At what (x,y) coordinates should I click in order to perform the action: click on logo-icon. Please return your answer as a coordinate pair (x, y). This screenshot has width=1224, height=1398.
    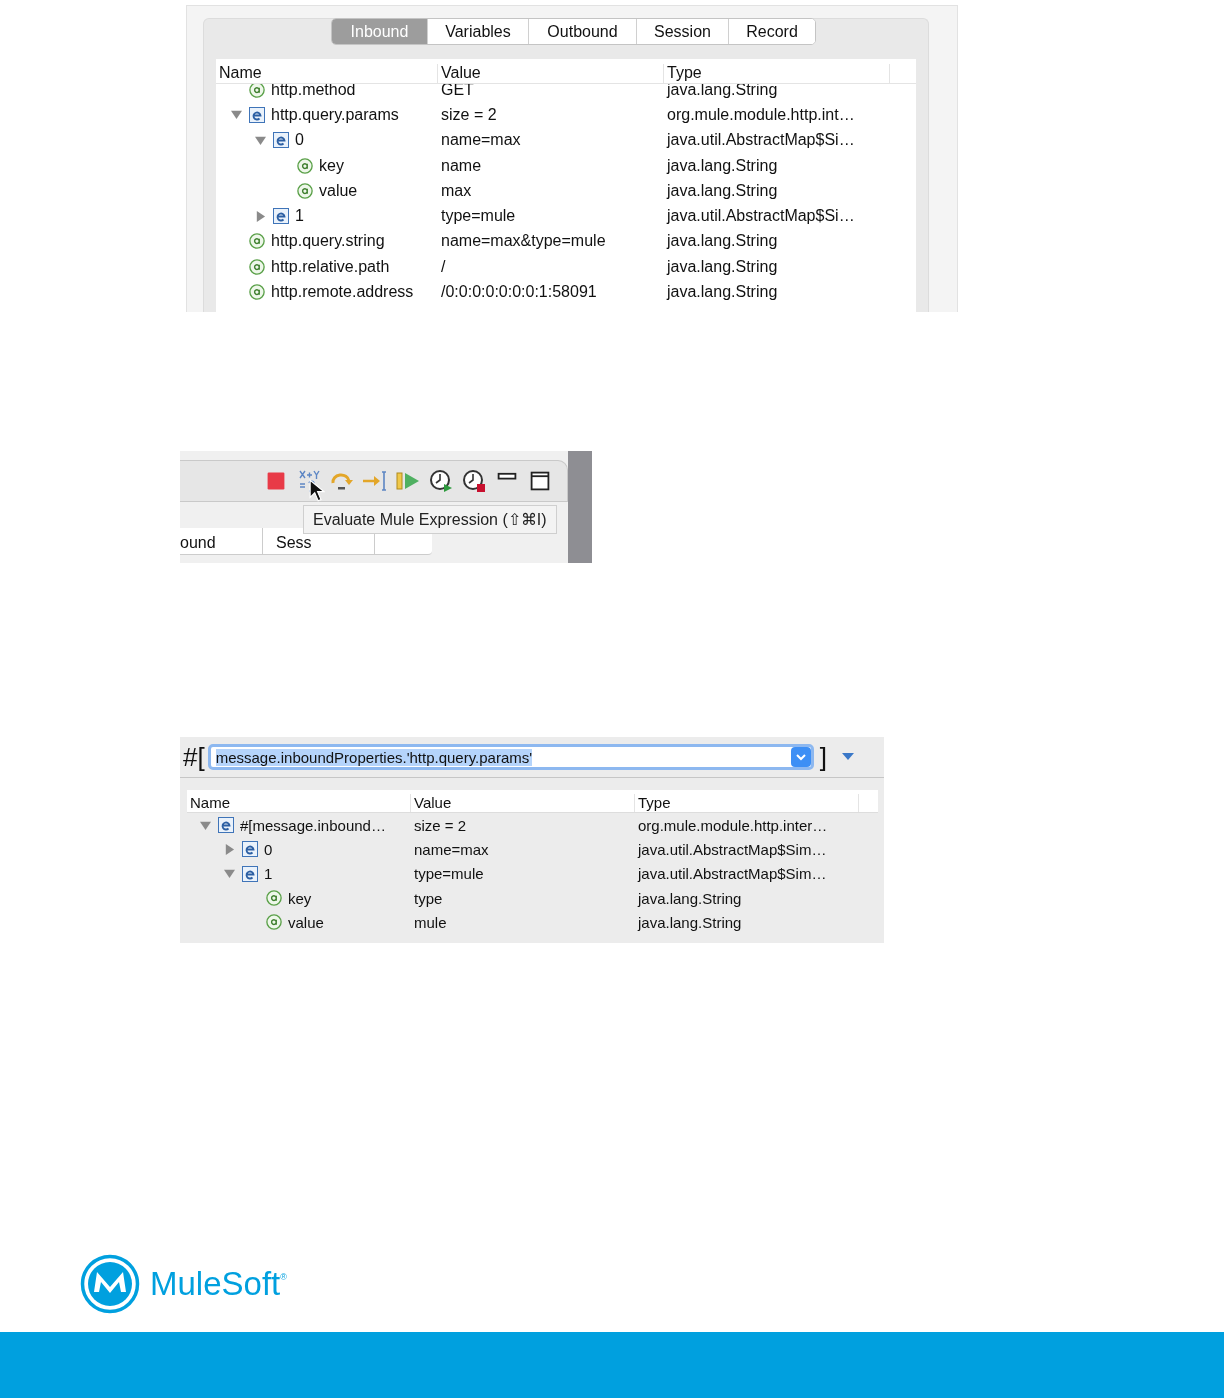
    Looking at the image, I should click on (110, 1284).